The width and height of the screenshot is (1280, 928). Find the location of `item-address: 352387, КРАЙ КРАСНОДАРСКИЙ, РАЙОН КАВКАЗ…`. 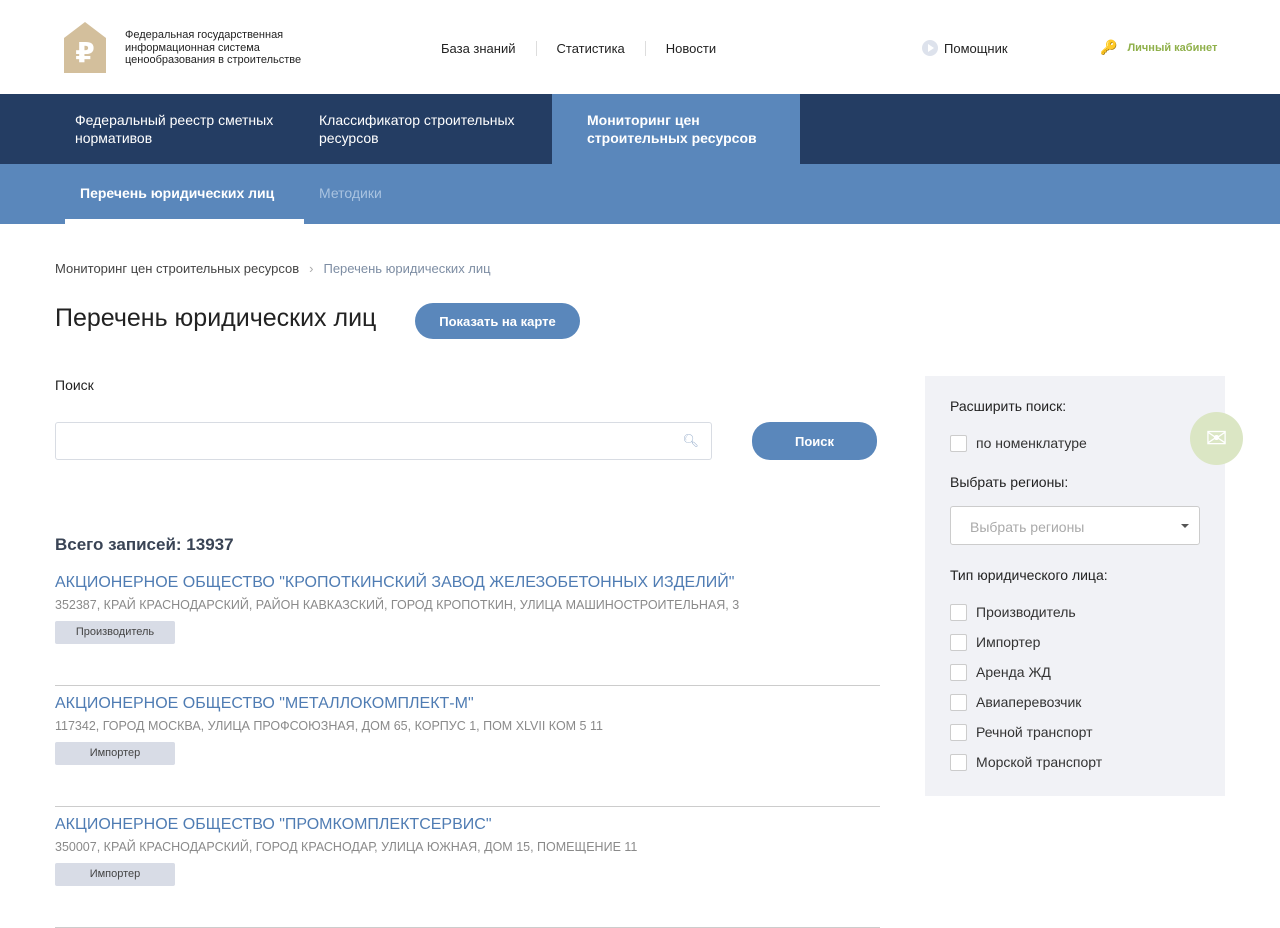

item-address: 352387, КРАЙ КРАСНОДАРСКИЙ, РАЙОН КАВКАЗ… is located at coordinates (397, 605).